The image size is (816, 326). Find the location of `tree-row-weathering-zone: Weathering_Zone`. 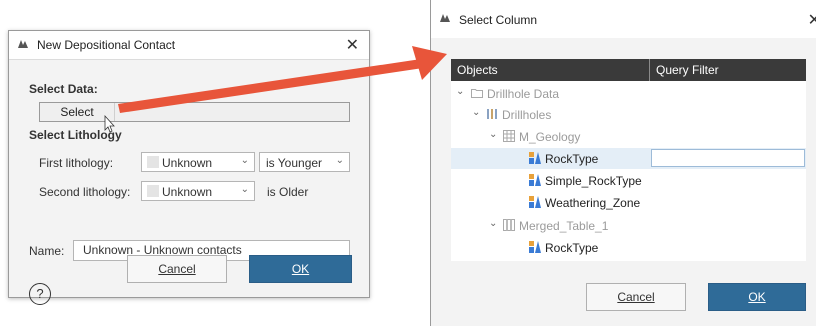

tree-row-weathering-zone: Weathering_Zone is located at coordinates (628, 202).